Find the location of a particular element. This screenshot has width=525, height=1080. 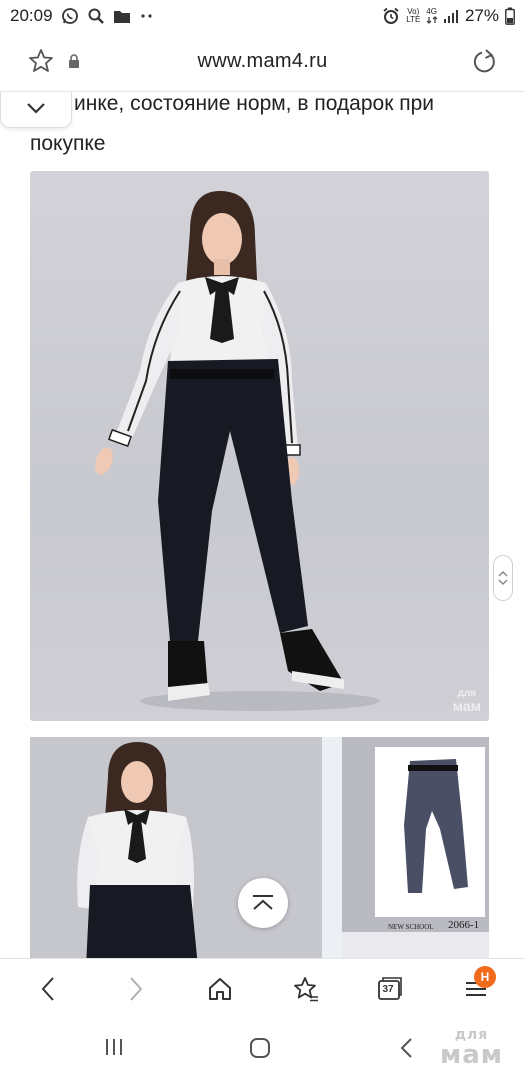

scroll-top-icon is located at coordinates (263, 902).